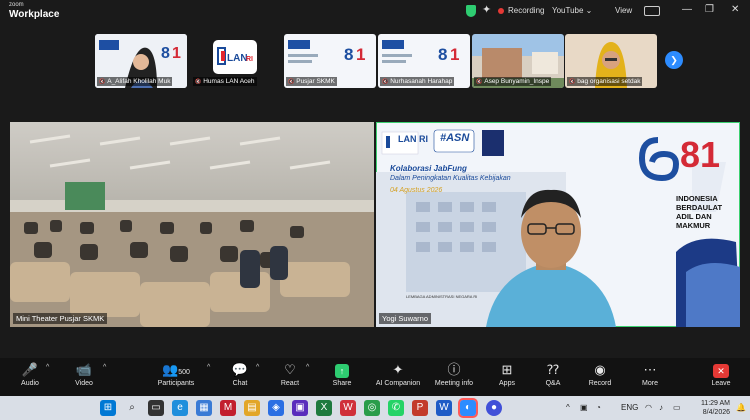 This screenshot has height=420, width=750. Describe the element at coordinates (372, 408) in the screenshot. I see `chrome-icon: ◎` at that location.